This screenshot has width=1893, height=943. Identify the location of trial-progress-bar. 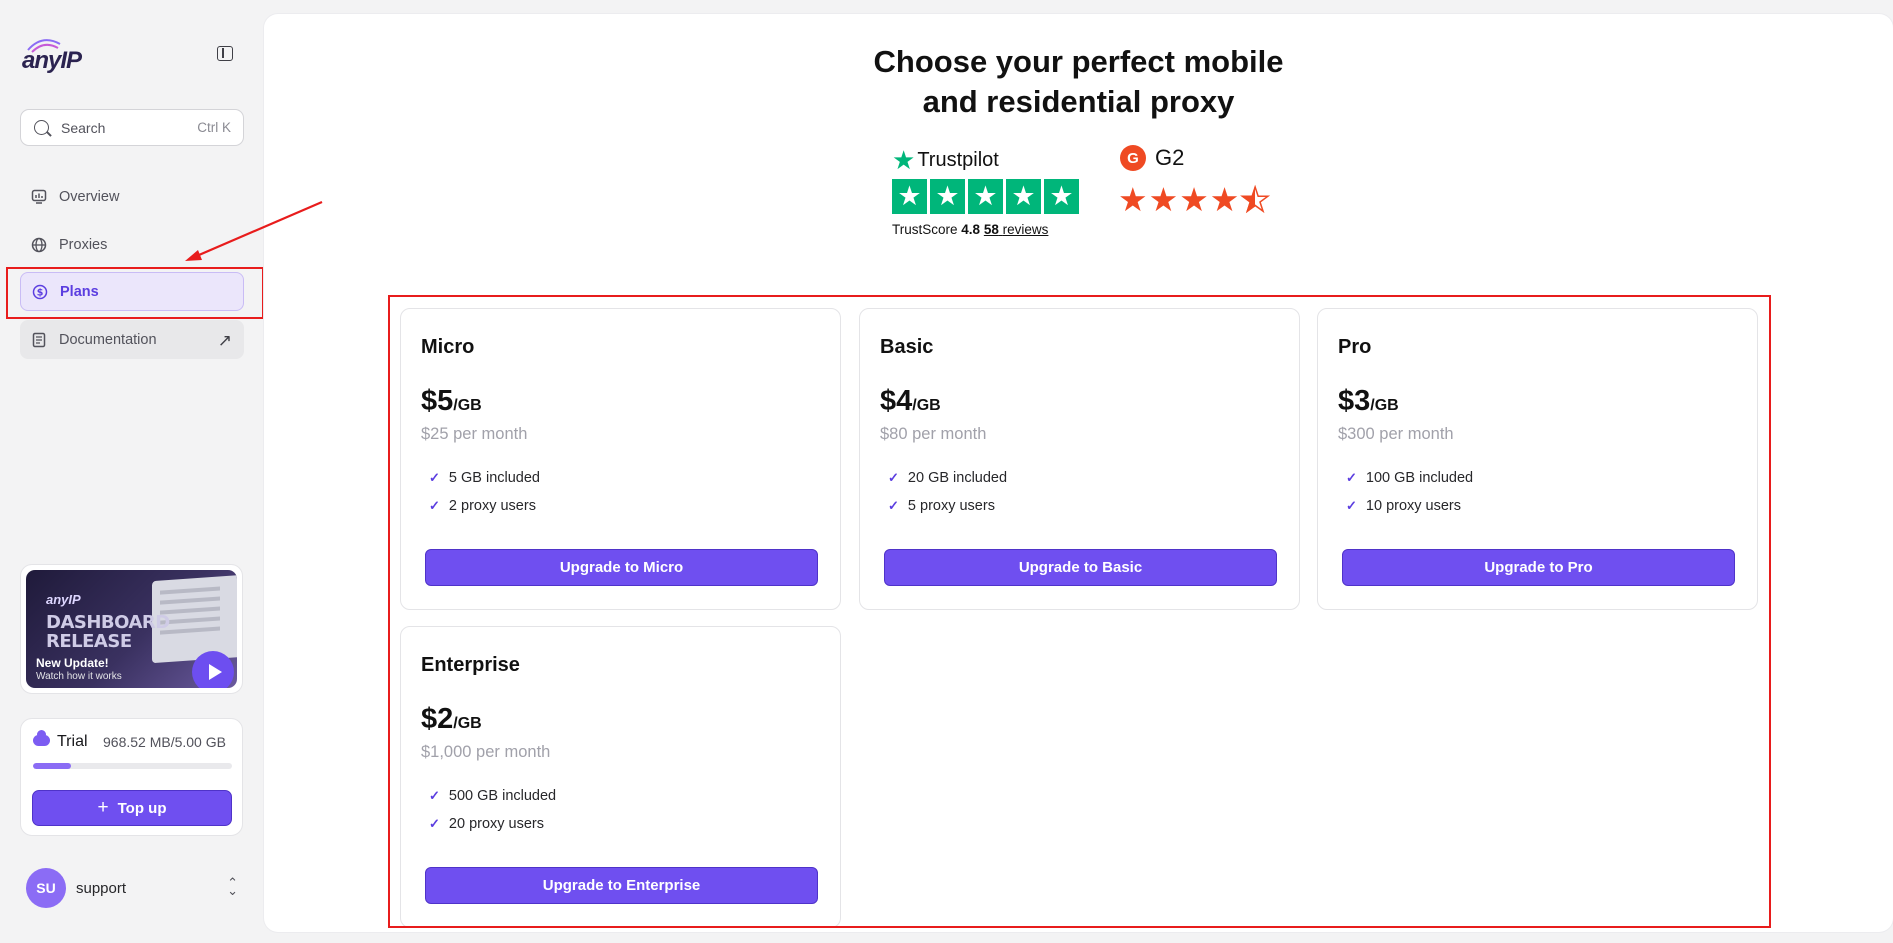
(132, 766).